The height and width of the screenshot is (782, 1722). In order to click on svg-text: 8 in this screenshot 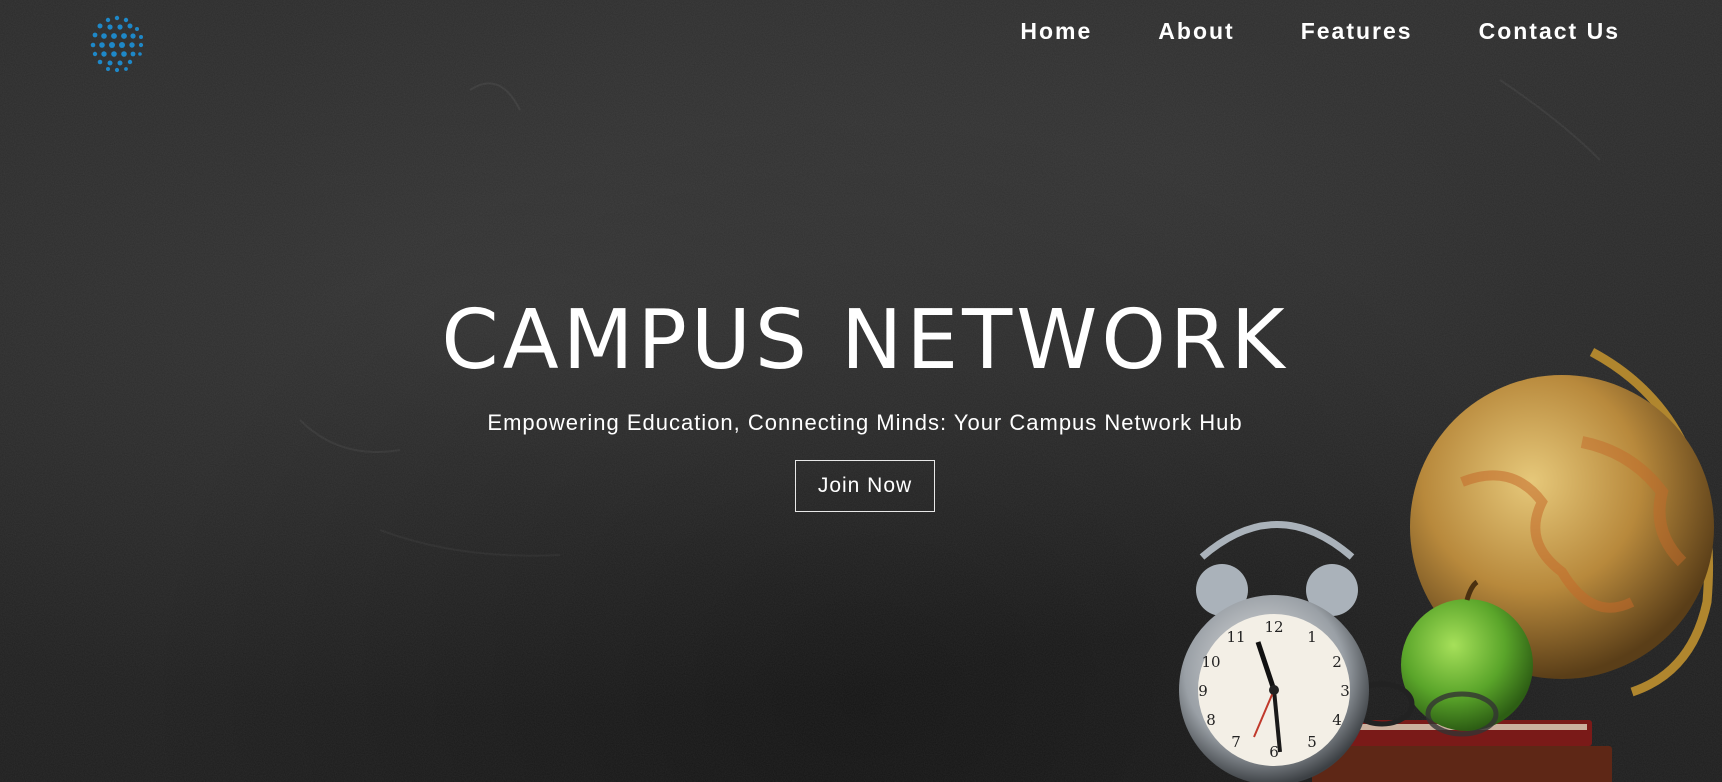, I will do `click(1211, 720)`.